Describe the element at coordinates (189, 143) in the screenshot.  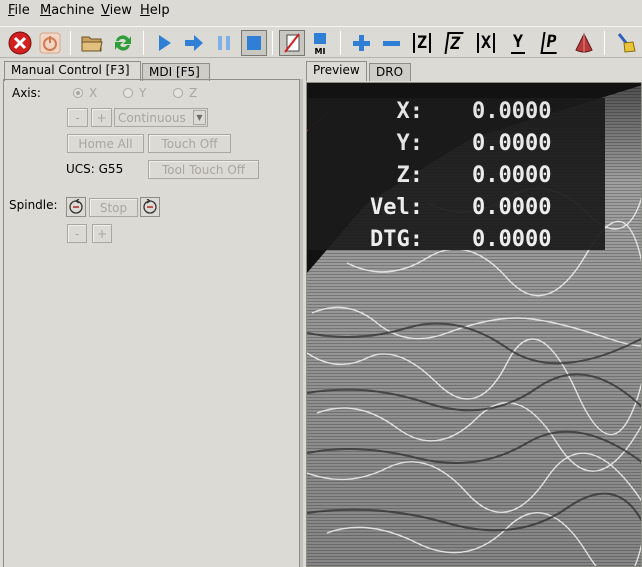
I see `touch-off-button: Touch Off` at that location.